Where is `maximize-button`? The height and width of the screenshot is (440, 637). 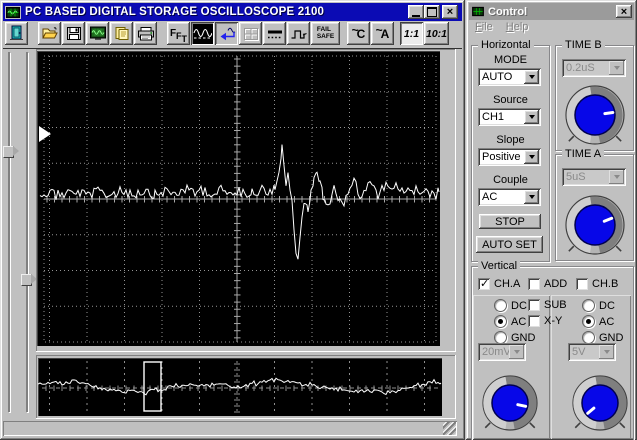
maximize-button is located at coordinates (432, 12).